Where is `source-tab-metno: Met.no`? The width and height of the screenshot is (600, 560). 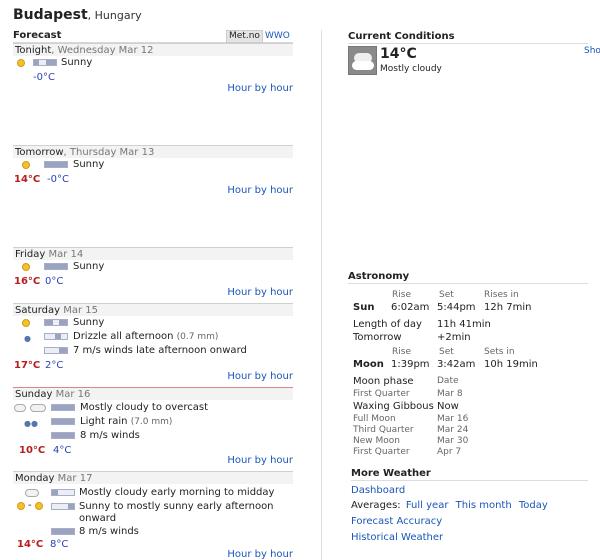 source-tab-metno: Met.no is located at coordinates (244, 36).